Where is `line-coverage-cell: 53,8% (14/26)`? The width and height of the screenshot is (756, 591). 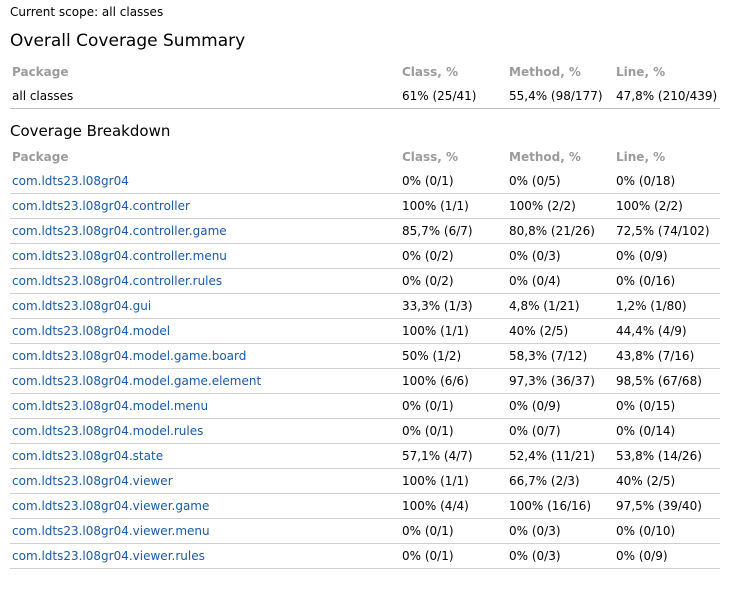
line-coverage-cell: 53,8% (14/26) is located at coordinates (667, 456).